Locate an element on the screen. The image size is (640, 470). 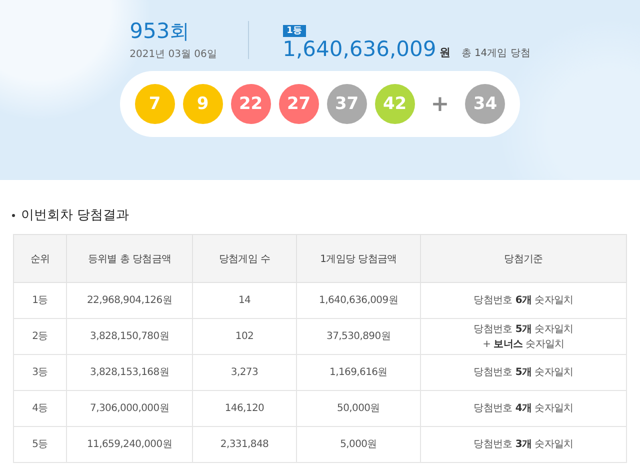
currency-unit: 원 is located at coordinates (444, 52).